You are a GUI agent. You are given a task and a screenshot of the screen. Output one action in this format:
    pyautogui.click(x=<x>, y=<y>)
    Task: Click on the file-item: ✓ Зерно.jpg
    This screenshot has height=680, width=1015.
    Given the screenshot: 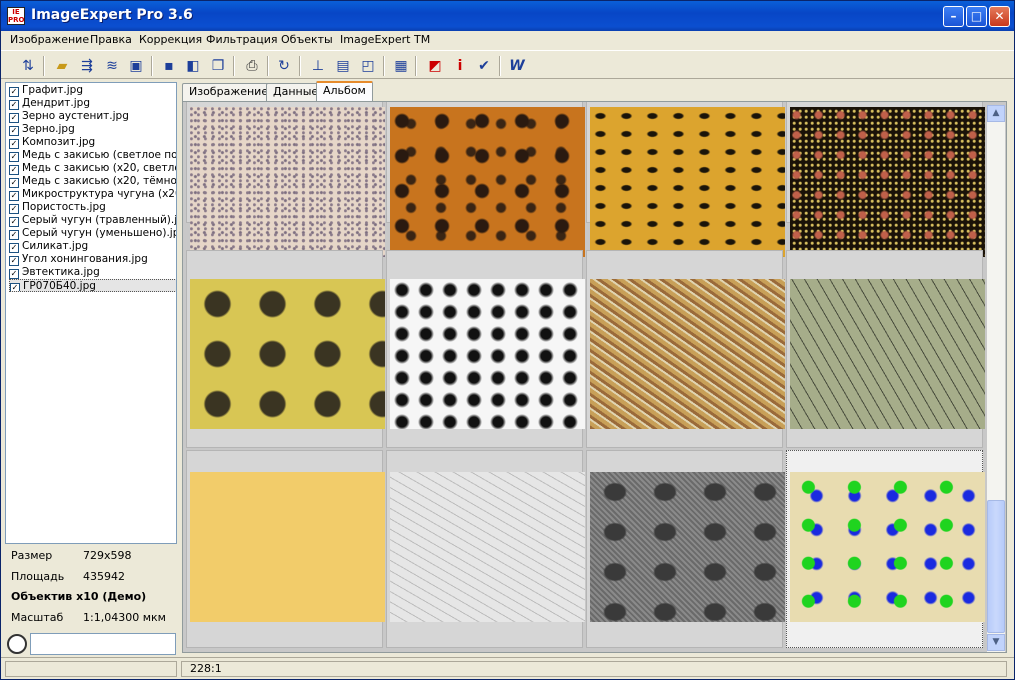 What is the action you would take?
    pyautogui.click(x=92, y=129)
    